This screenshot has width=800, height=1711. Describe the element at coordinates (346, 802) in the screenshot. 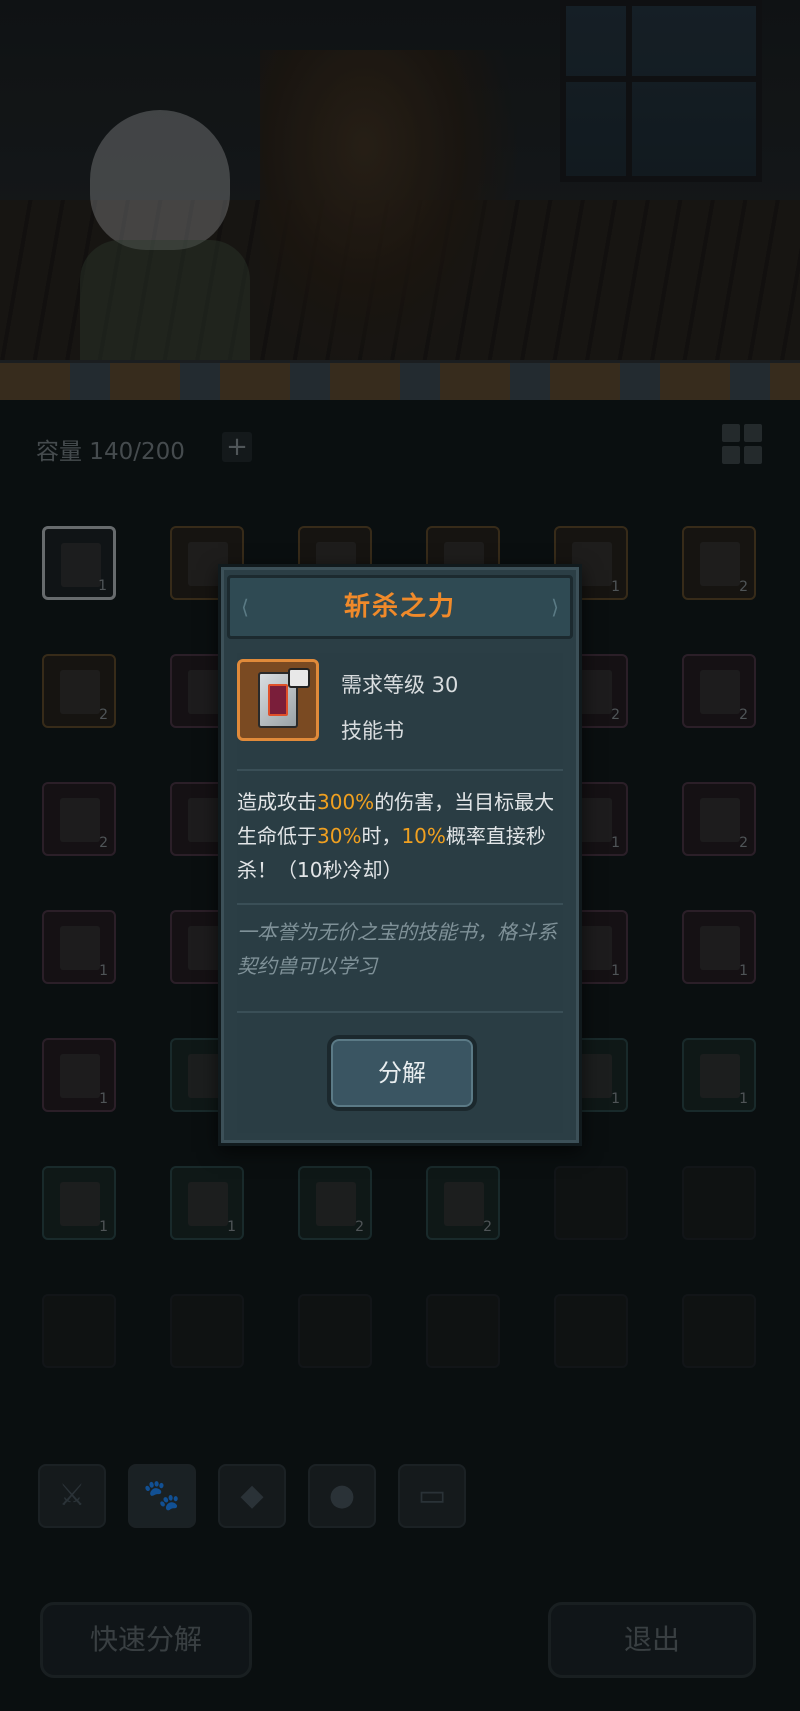

I see `damage-value: 300%` at that location.